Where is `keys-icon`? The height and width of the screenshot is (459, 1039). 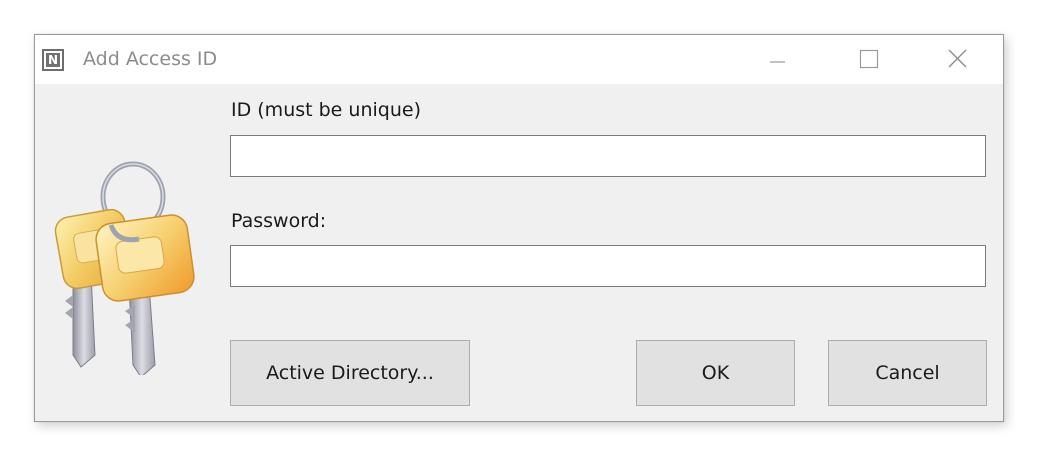 keys-icon is located at coordinates (124, 268).